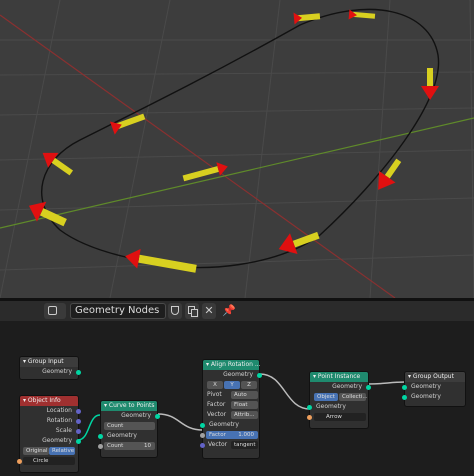 This screenshot has width=474, height=476. I want to click on fake-user-shield-icon, so click(175, 311).